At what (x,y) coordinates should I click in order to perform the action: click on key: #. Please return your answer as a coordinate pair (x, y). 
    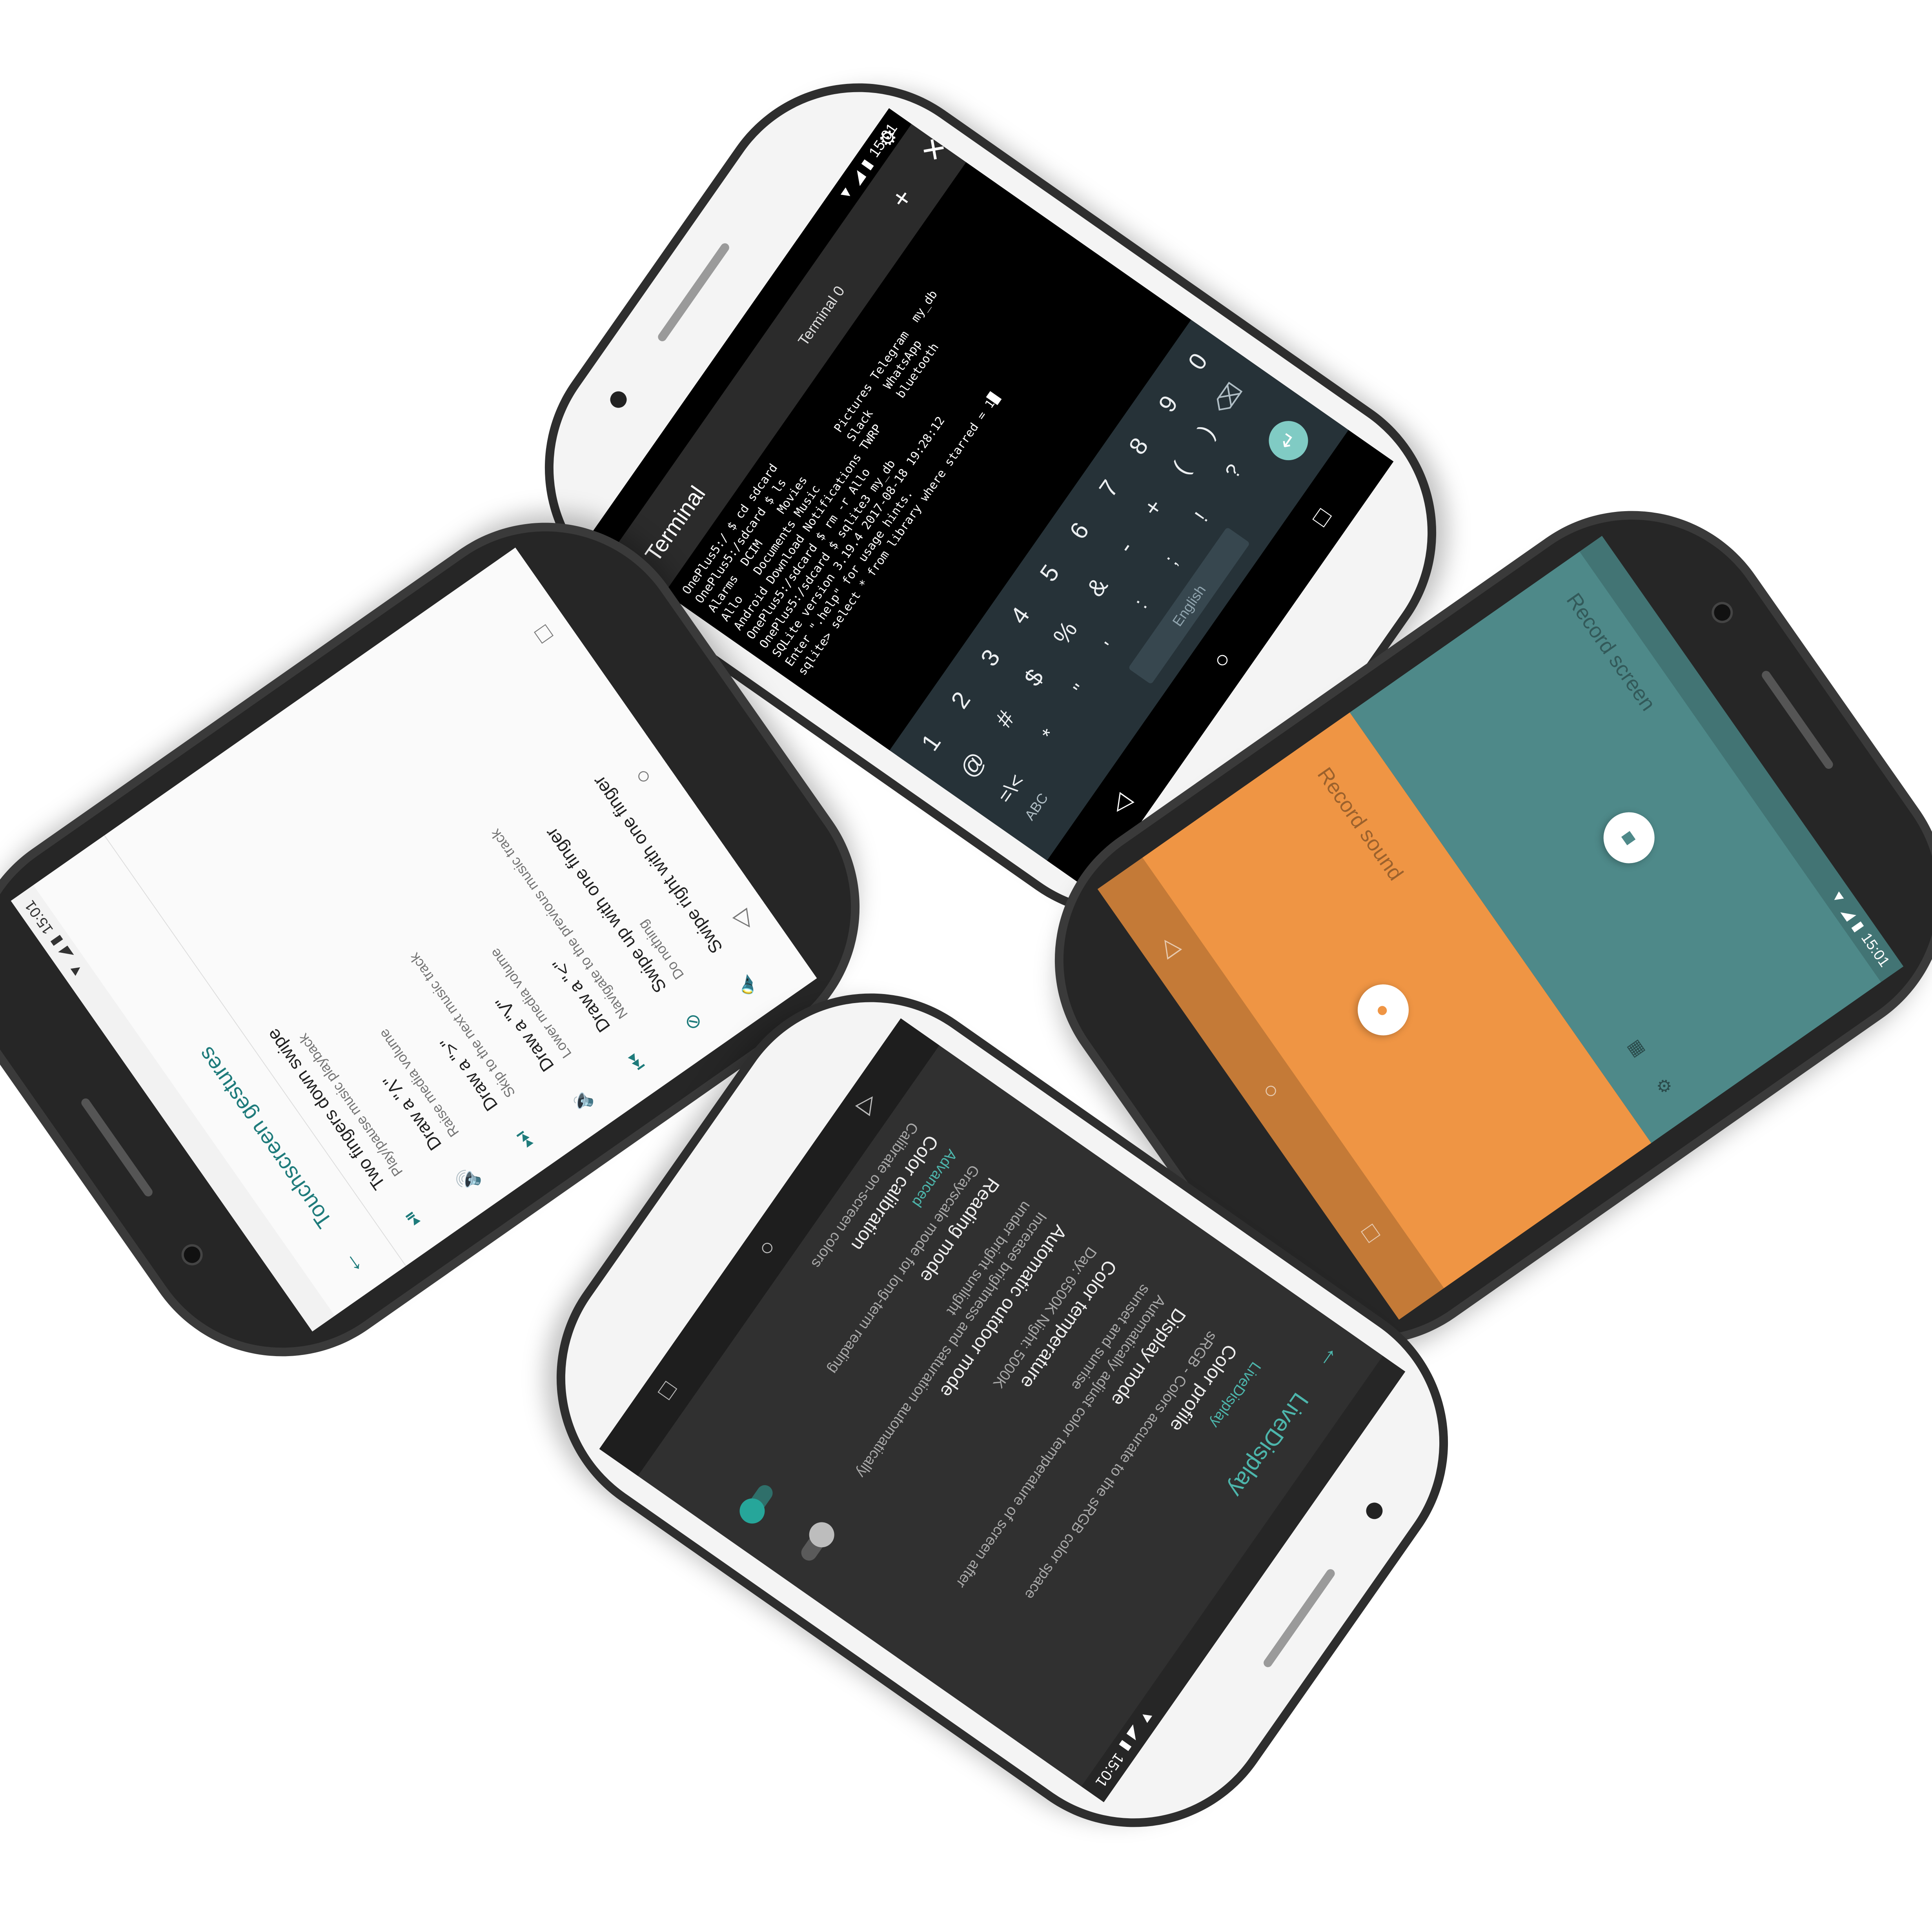
    Looking at the image, I should click on (1005, 718).